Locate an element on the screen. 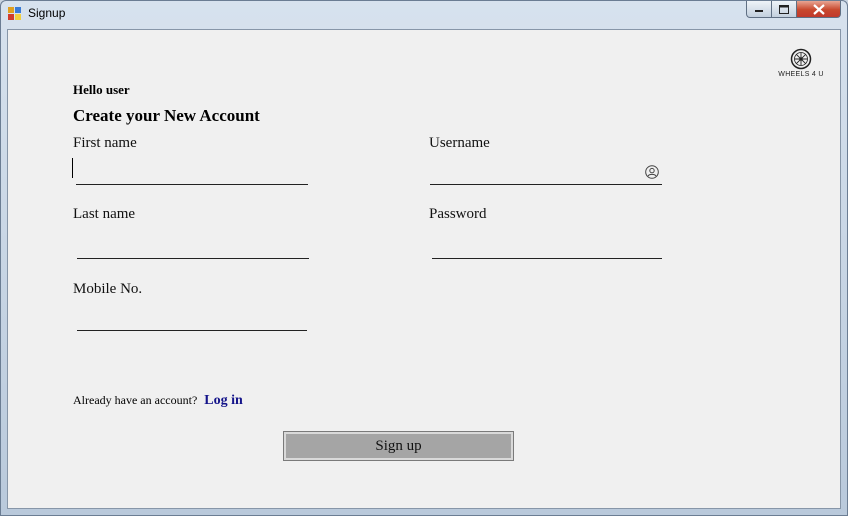  window-title: Signup is located at coordinates (47, 13).